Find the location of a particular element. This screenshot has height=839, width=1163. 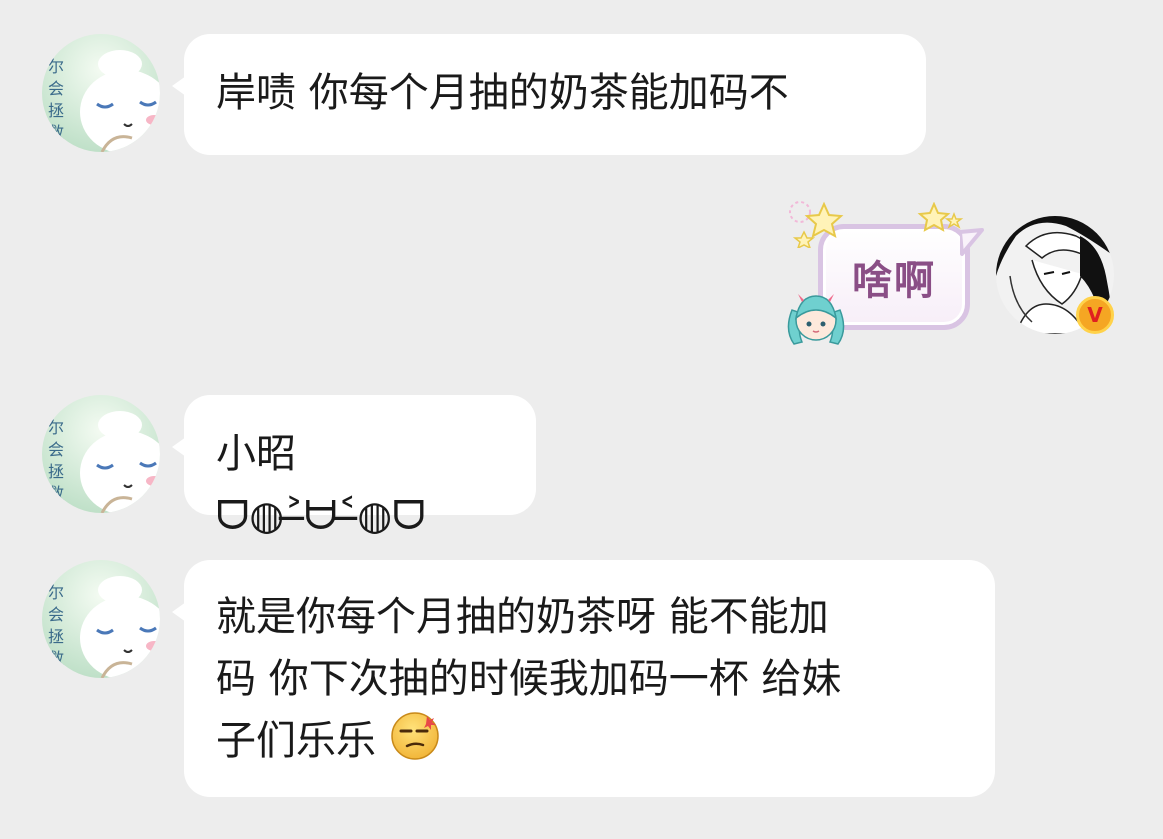

message-bubble: 小昭 ᗜ◍˃̶ᗨ˂̶◍ᗜ is located at coordinates (354, 467).